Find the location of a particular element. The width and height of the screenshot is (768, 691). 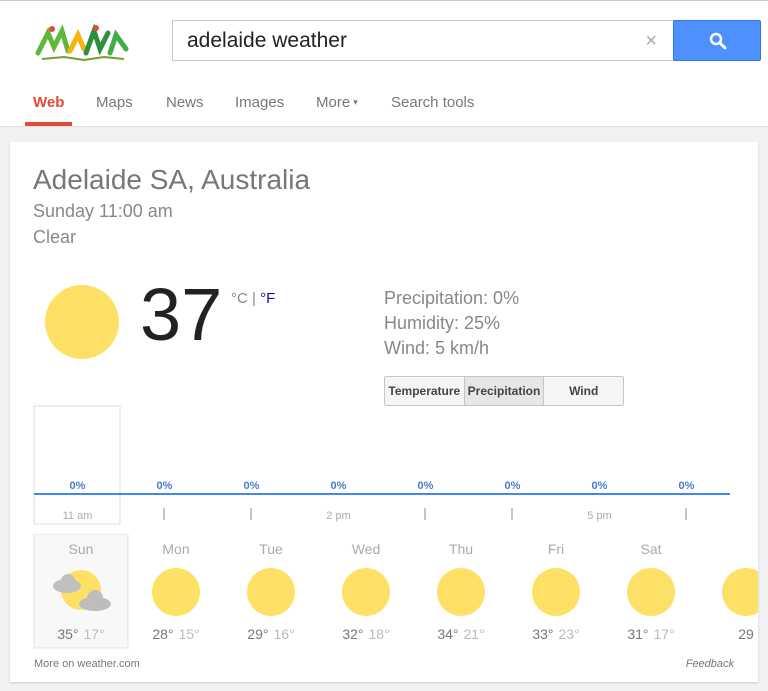

forecast-day-label: Fri is located at coordinates (556, 549).